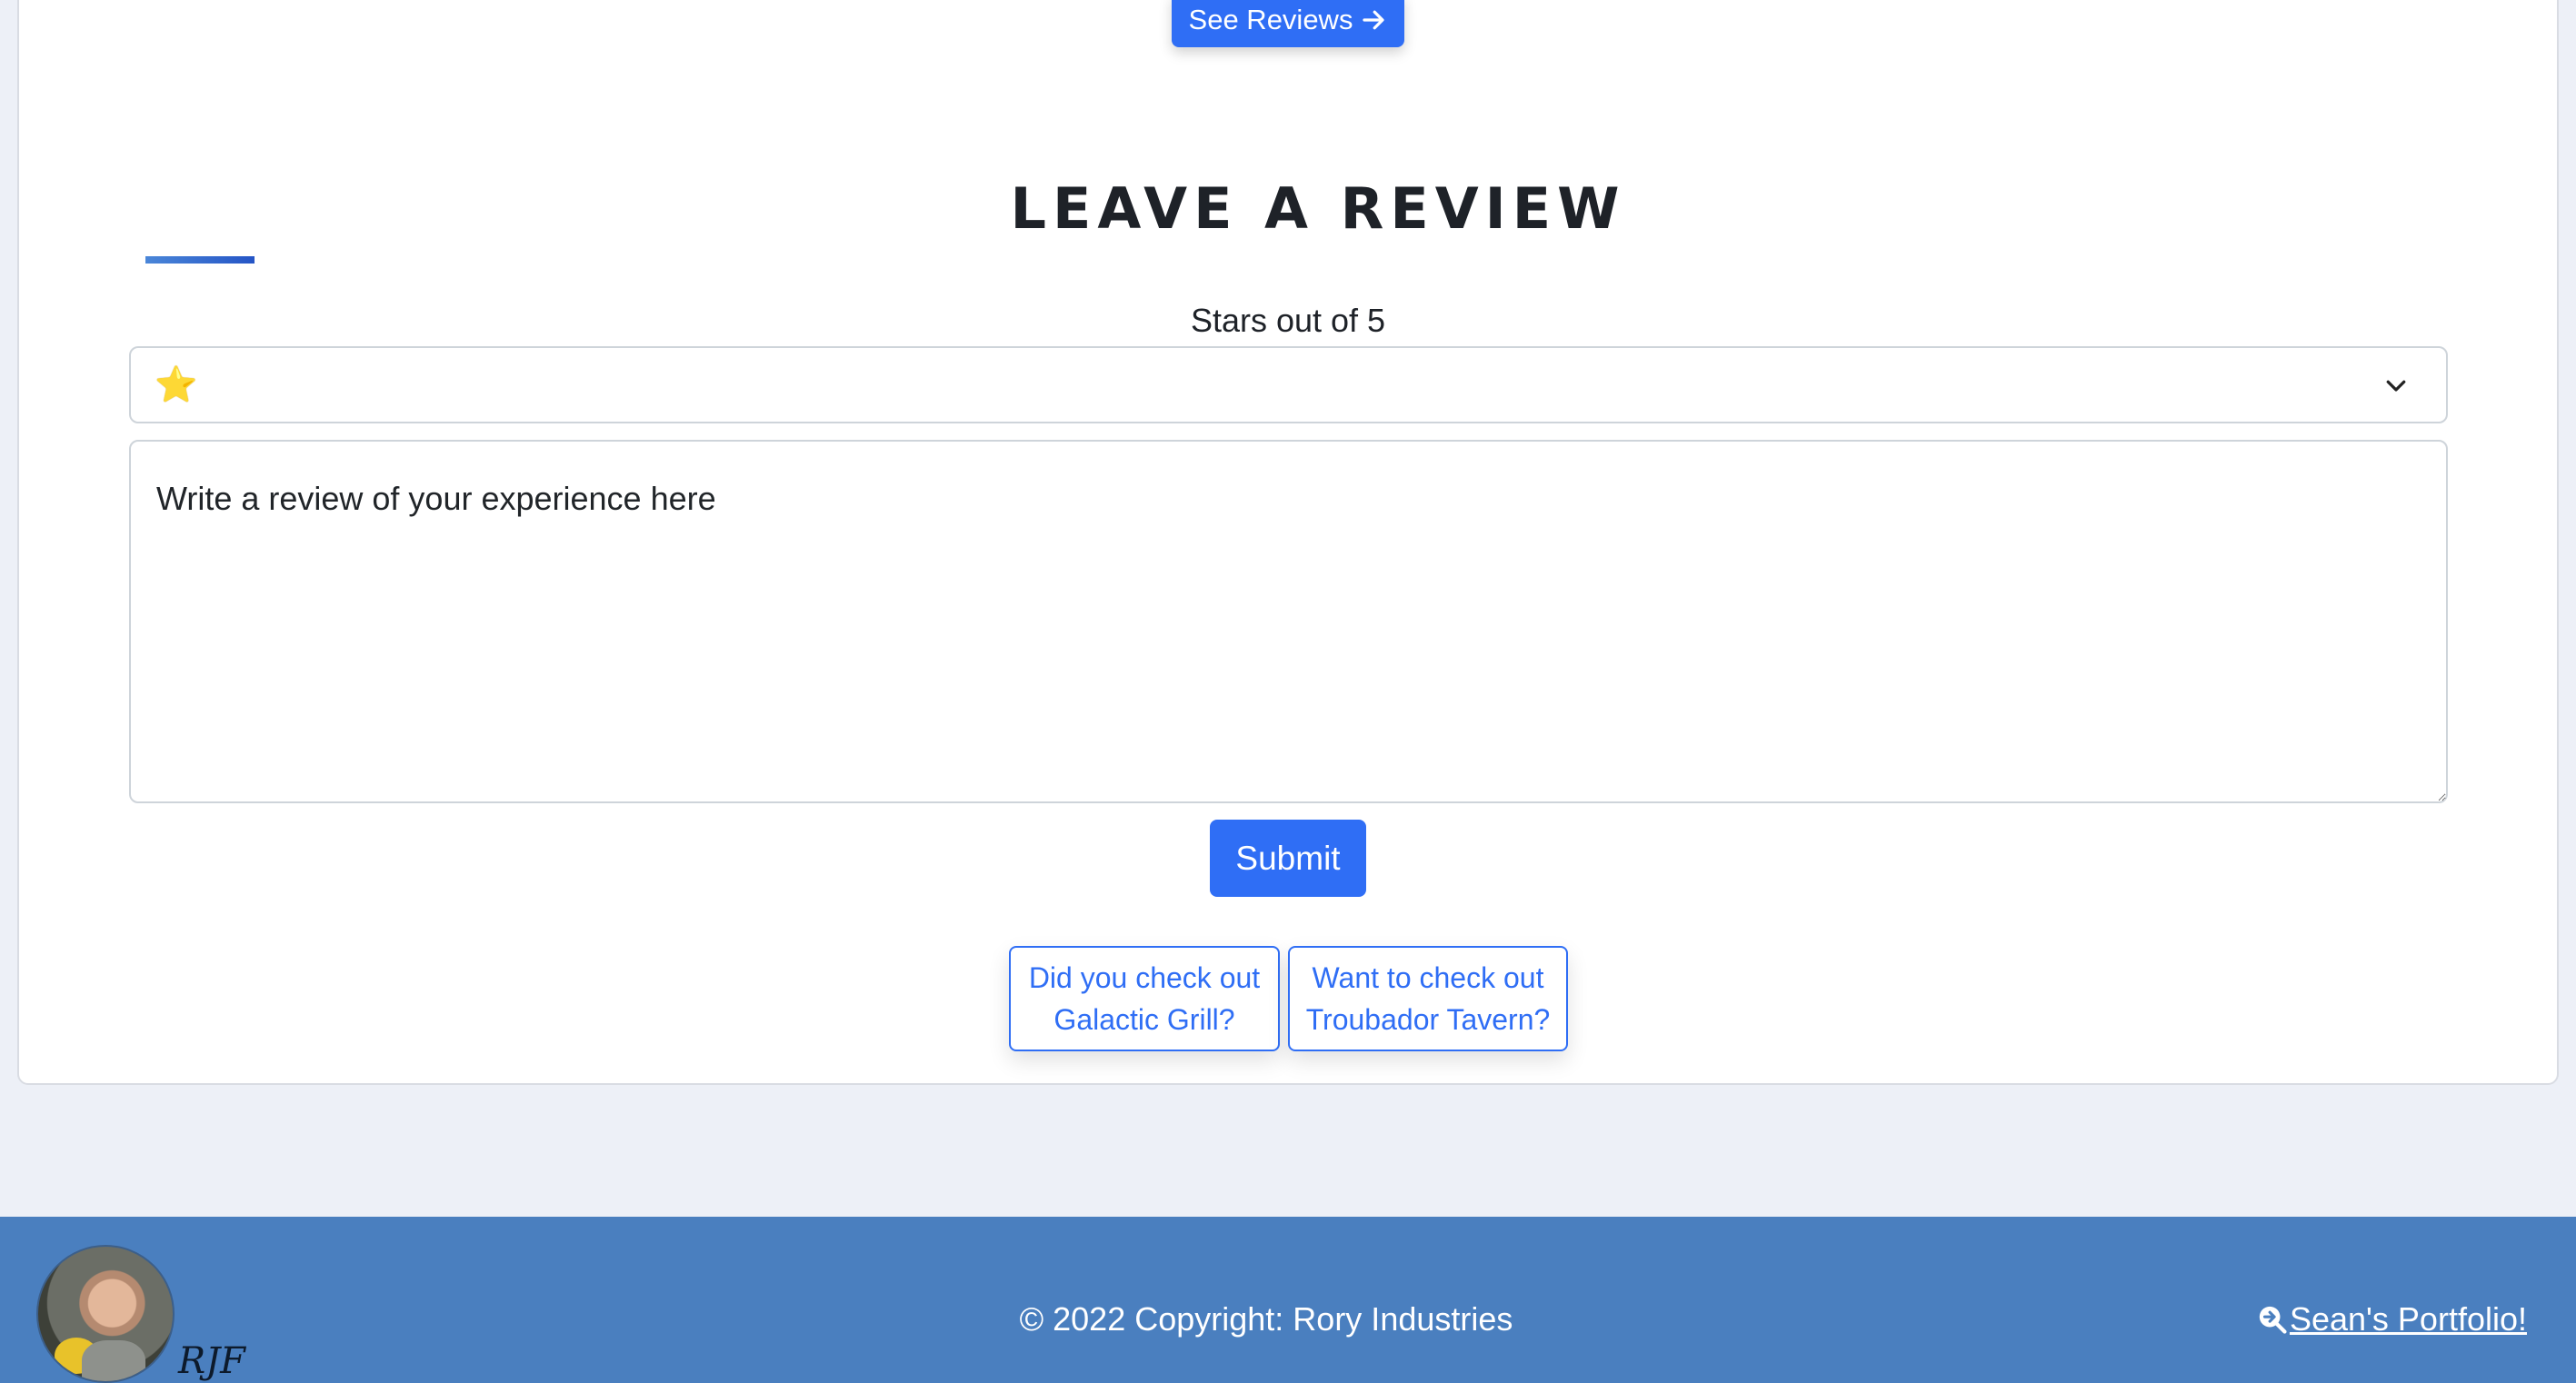 This screenshot has width=2576, height=1383. I want to click on suggestion-line2: Galactic Grill?, so click(1144, 1019).